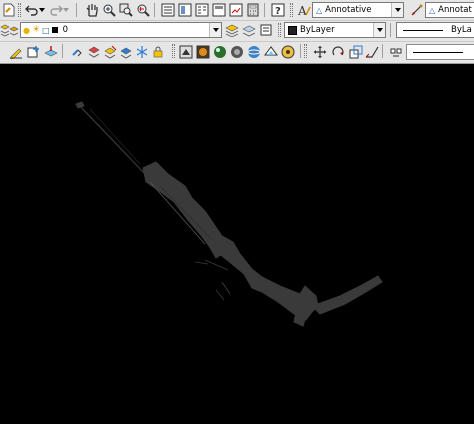 The height and width of the screenshot is (424, 474). I want to click on text-style-value: Annotative, so click(348, 10).